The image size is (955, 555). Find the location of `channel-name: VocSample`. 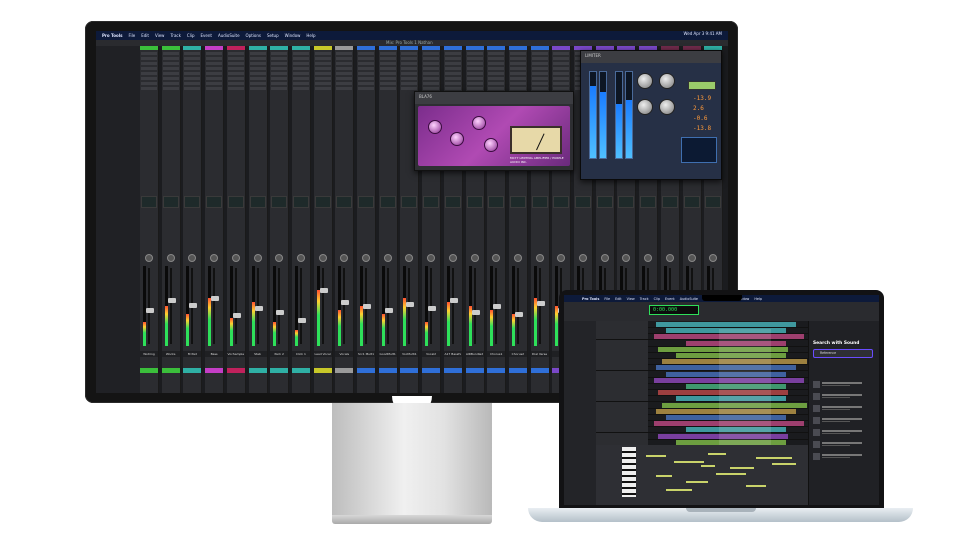

channel-name: VocSample is located at coordinates (235, 354).